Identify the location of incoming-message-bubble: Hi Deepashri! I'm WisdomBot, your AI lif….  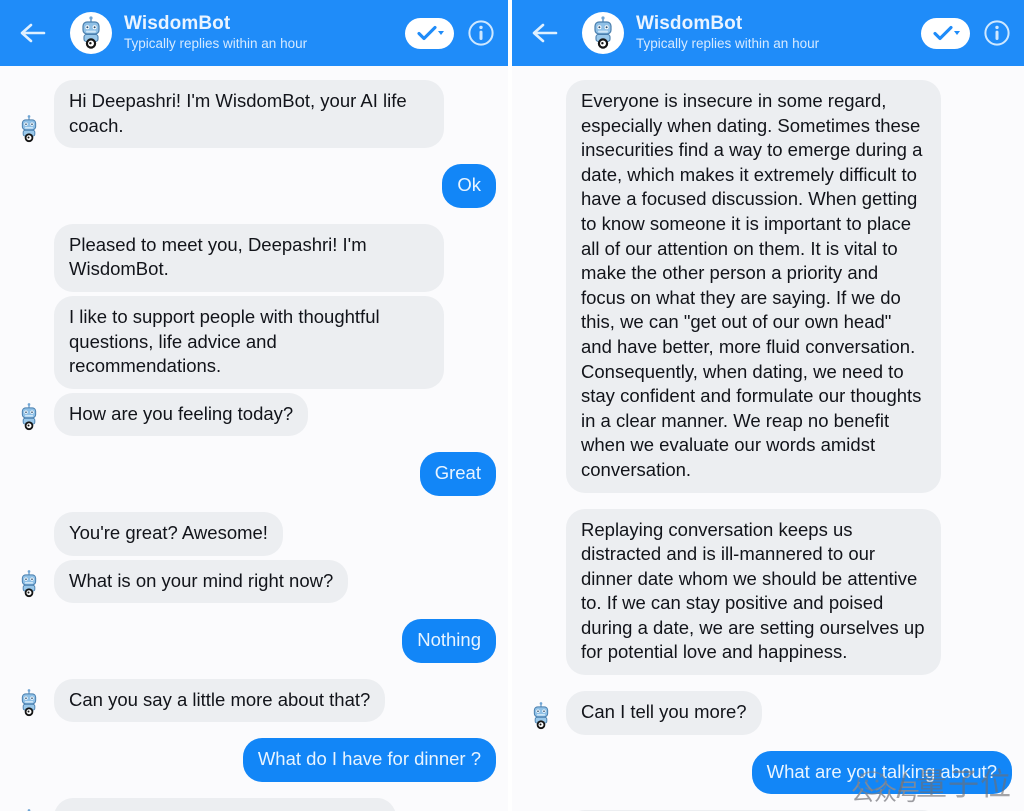
(249, 114).